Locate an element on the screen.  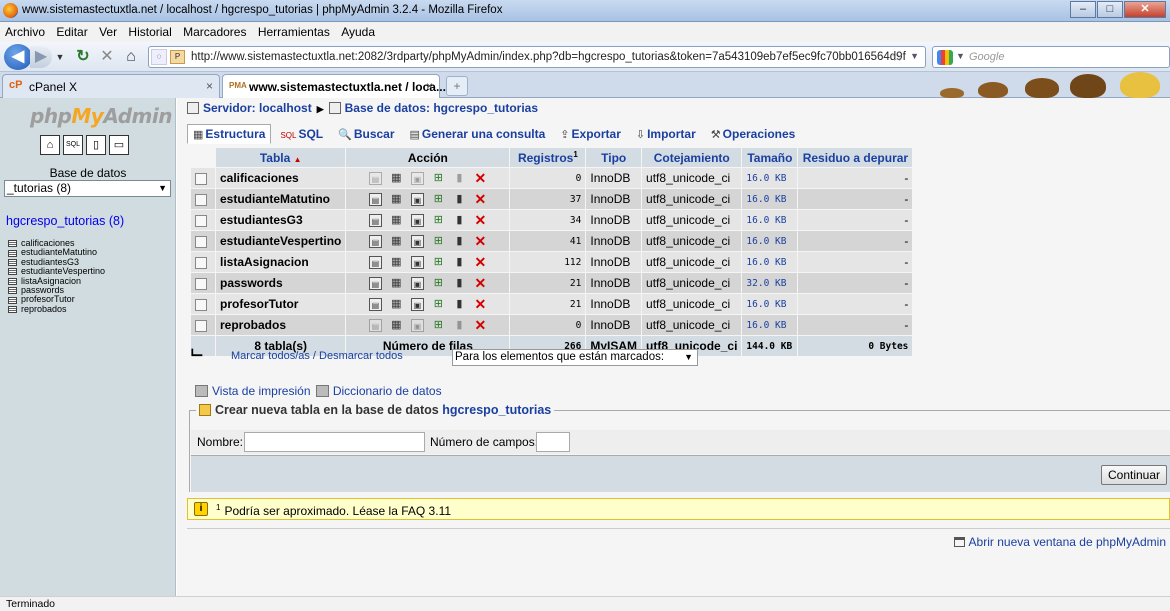
menu-ayuda: Ayuda is located at coordinates (358, 30).